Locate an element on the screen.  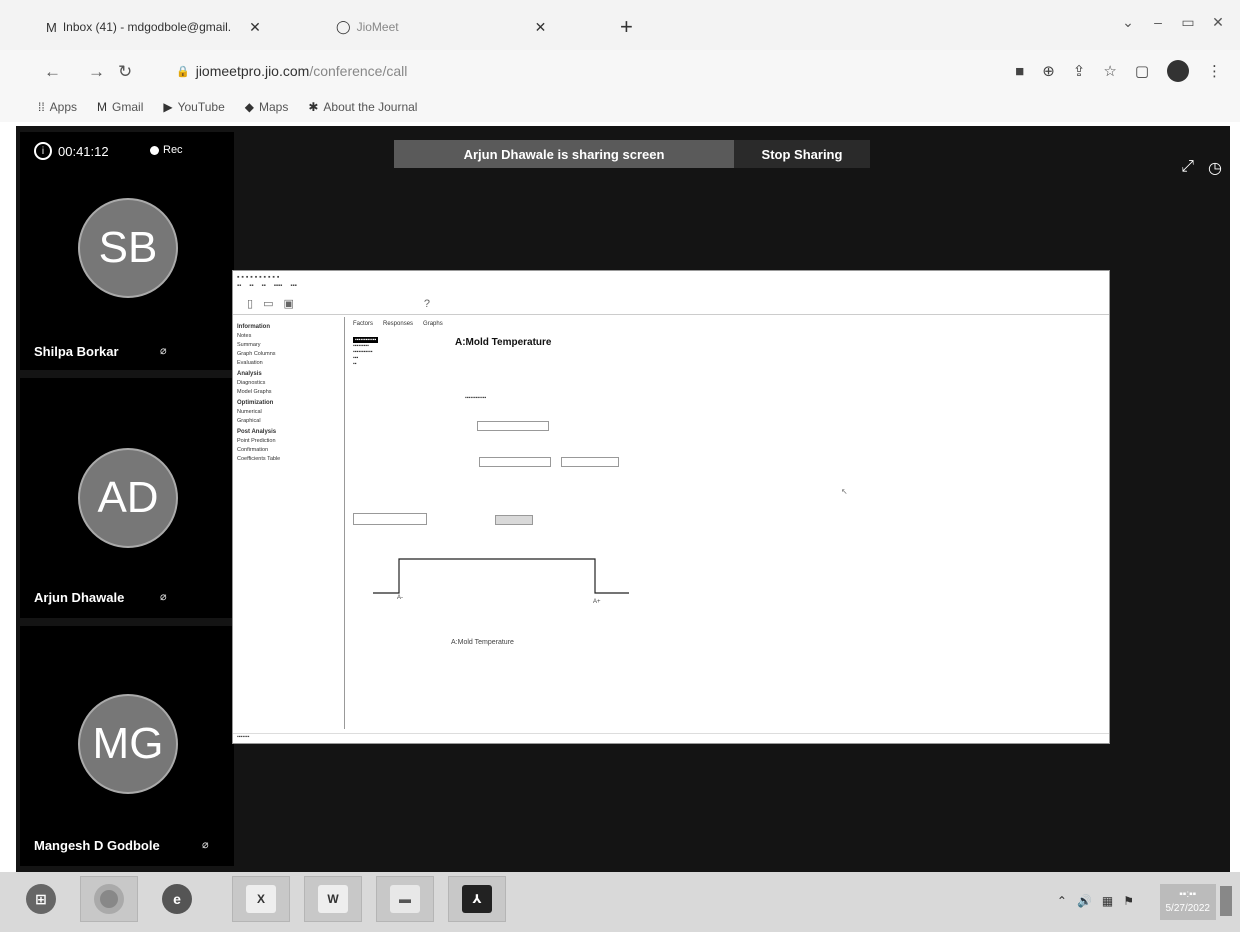
jiomeet-icon: ◯ is located at coordinates (343, 26).